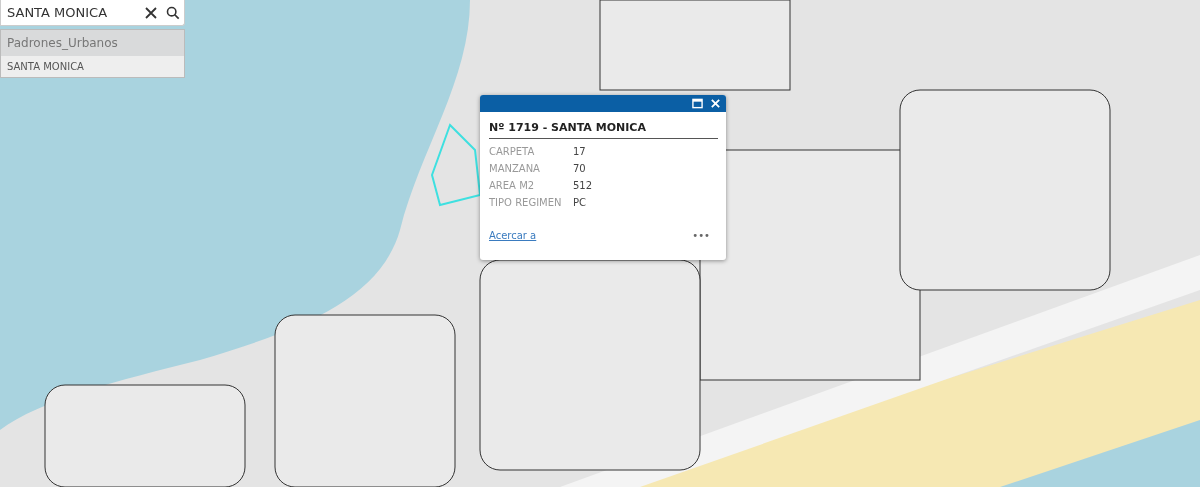 The height and width of the screenshot is (487, 1200). I want to click on field-label: AREA M2, so click(512, 185).